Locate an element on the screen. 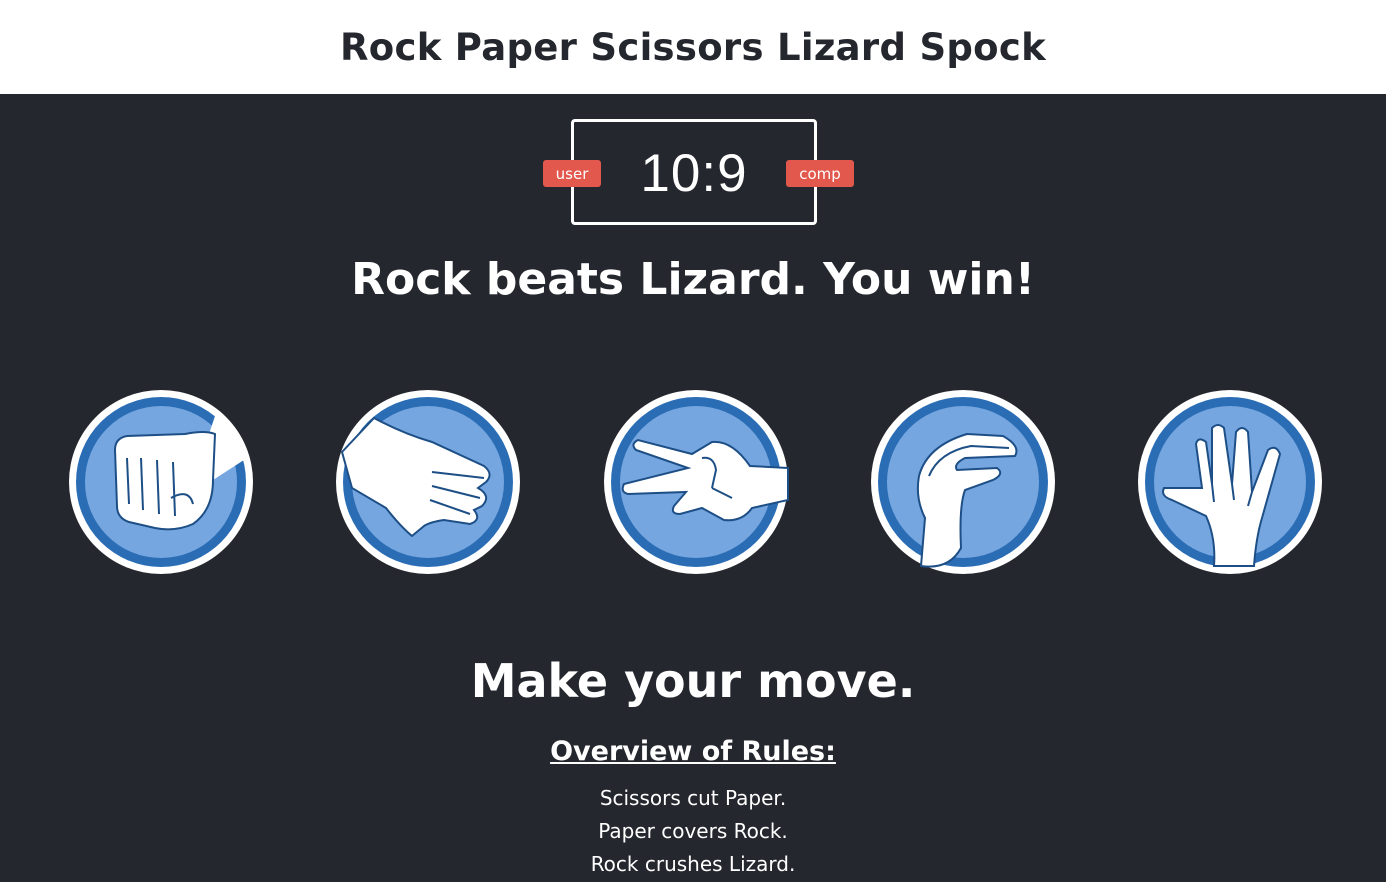  comp-badge: comp is located at coordinates (820, 173).